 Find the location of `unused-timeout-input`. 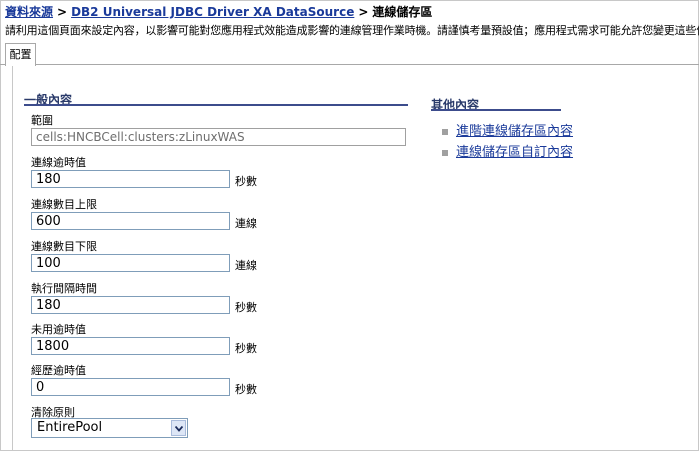

unused-timeout-input is located at coordinates (130, 346).